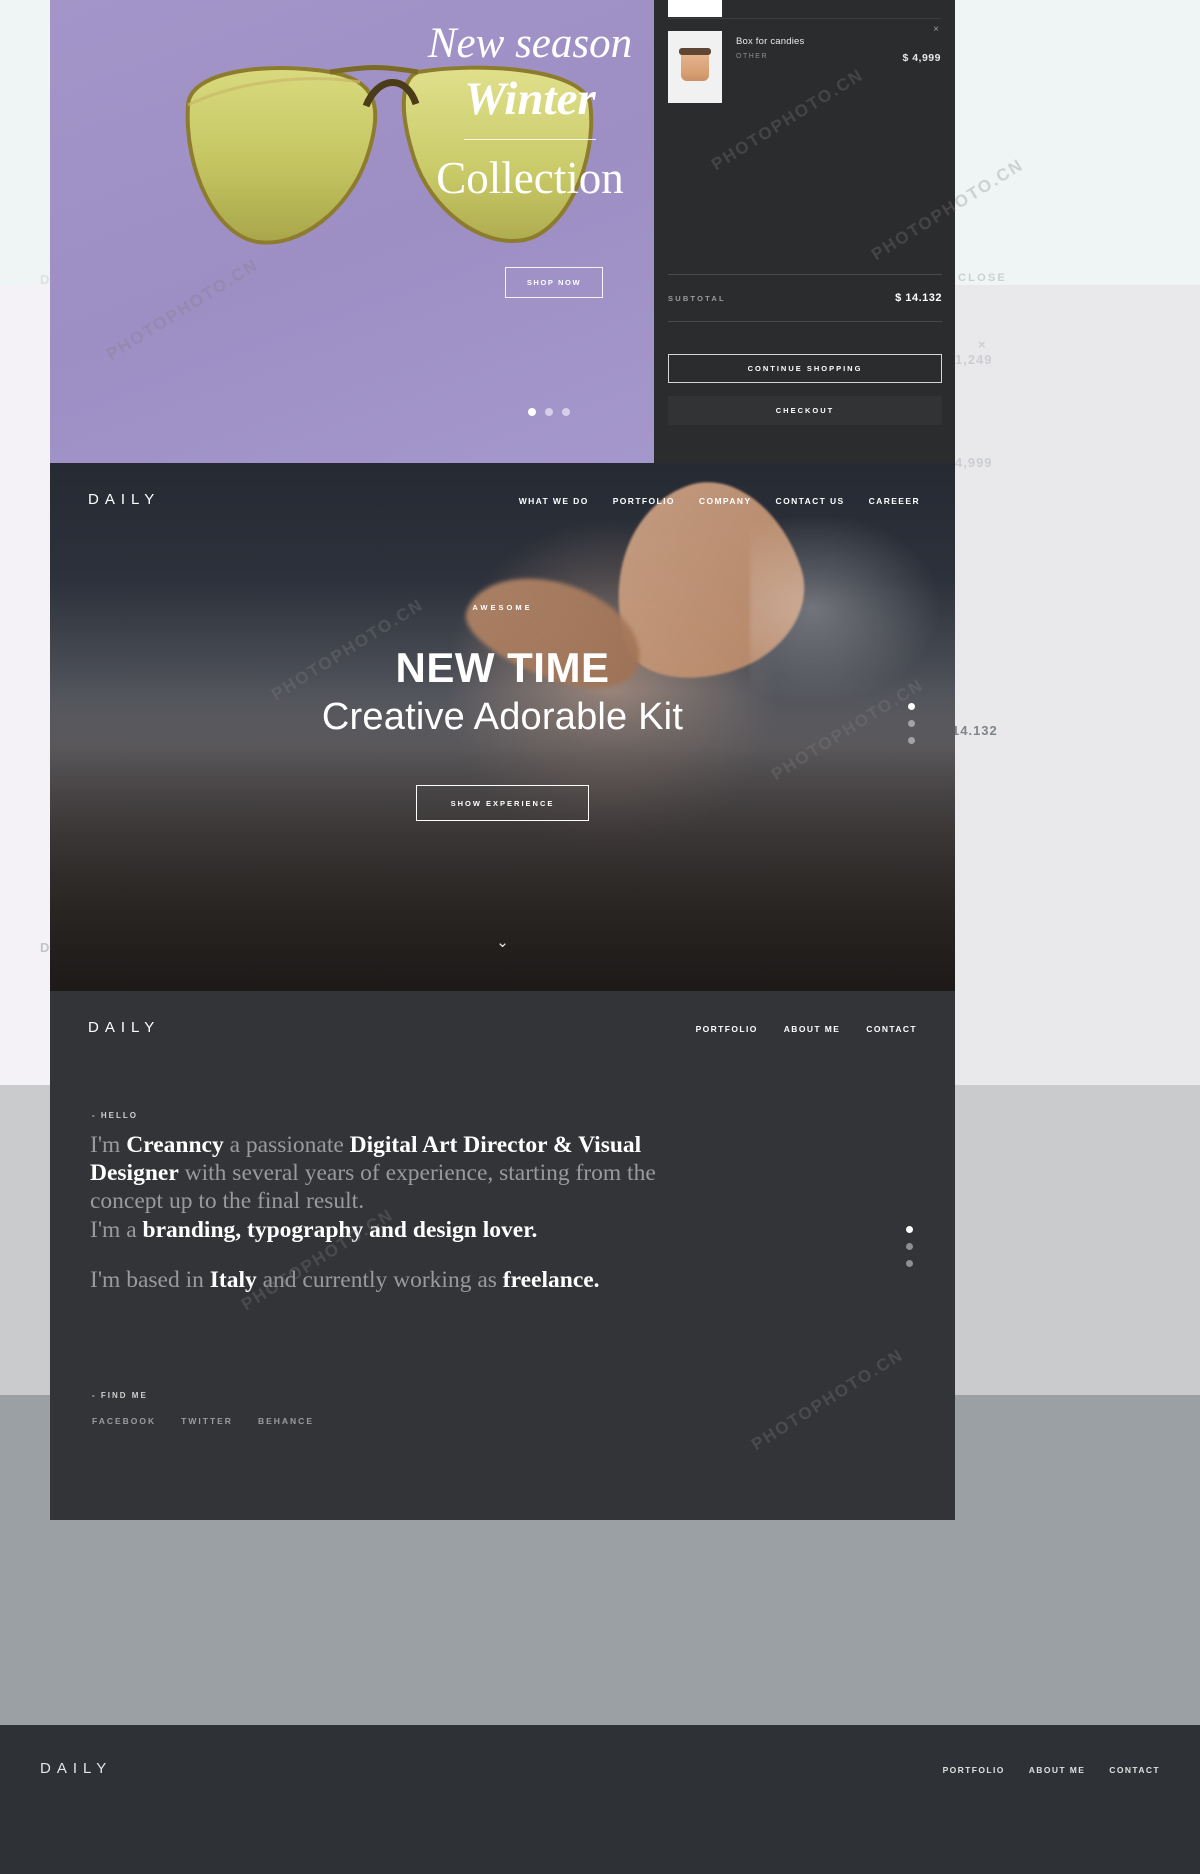 The width and height of the screenshot is (1200, 1874). I want to click on candle-box-icon, so click(695, 64).